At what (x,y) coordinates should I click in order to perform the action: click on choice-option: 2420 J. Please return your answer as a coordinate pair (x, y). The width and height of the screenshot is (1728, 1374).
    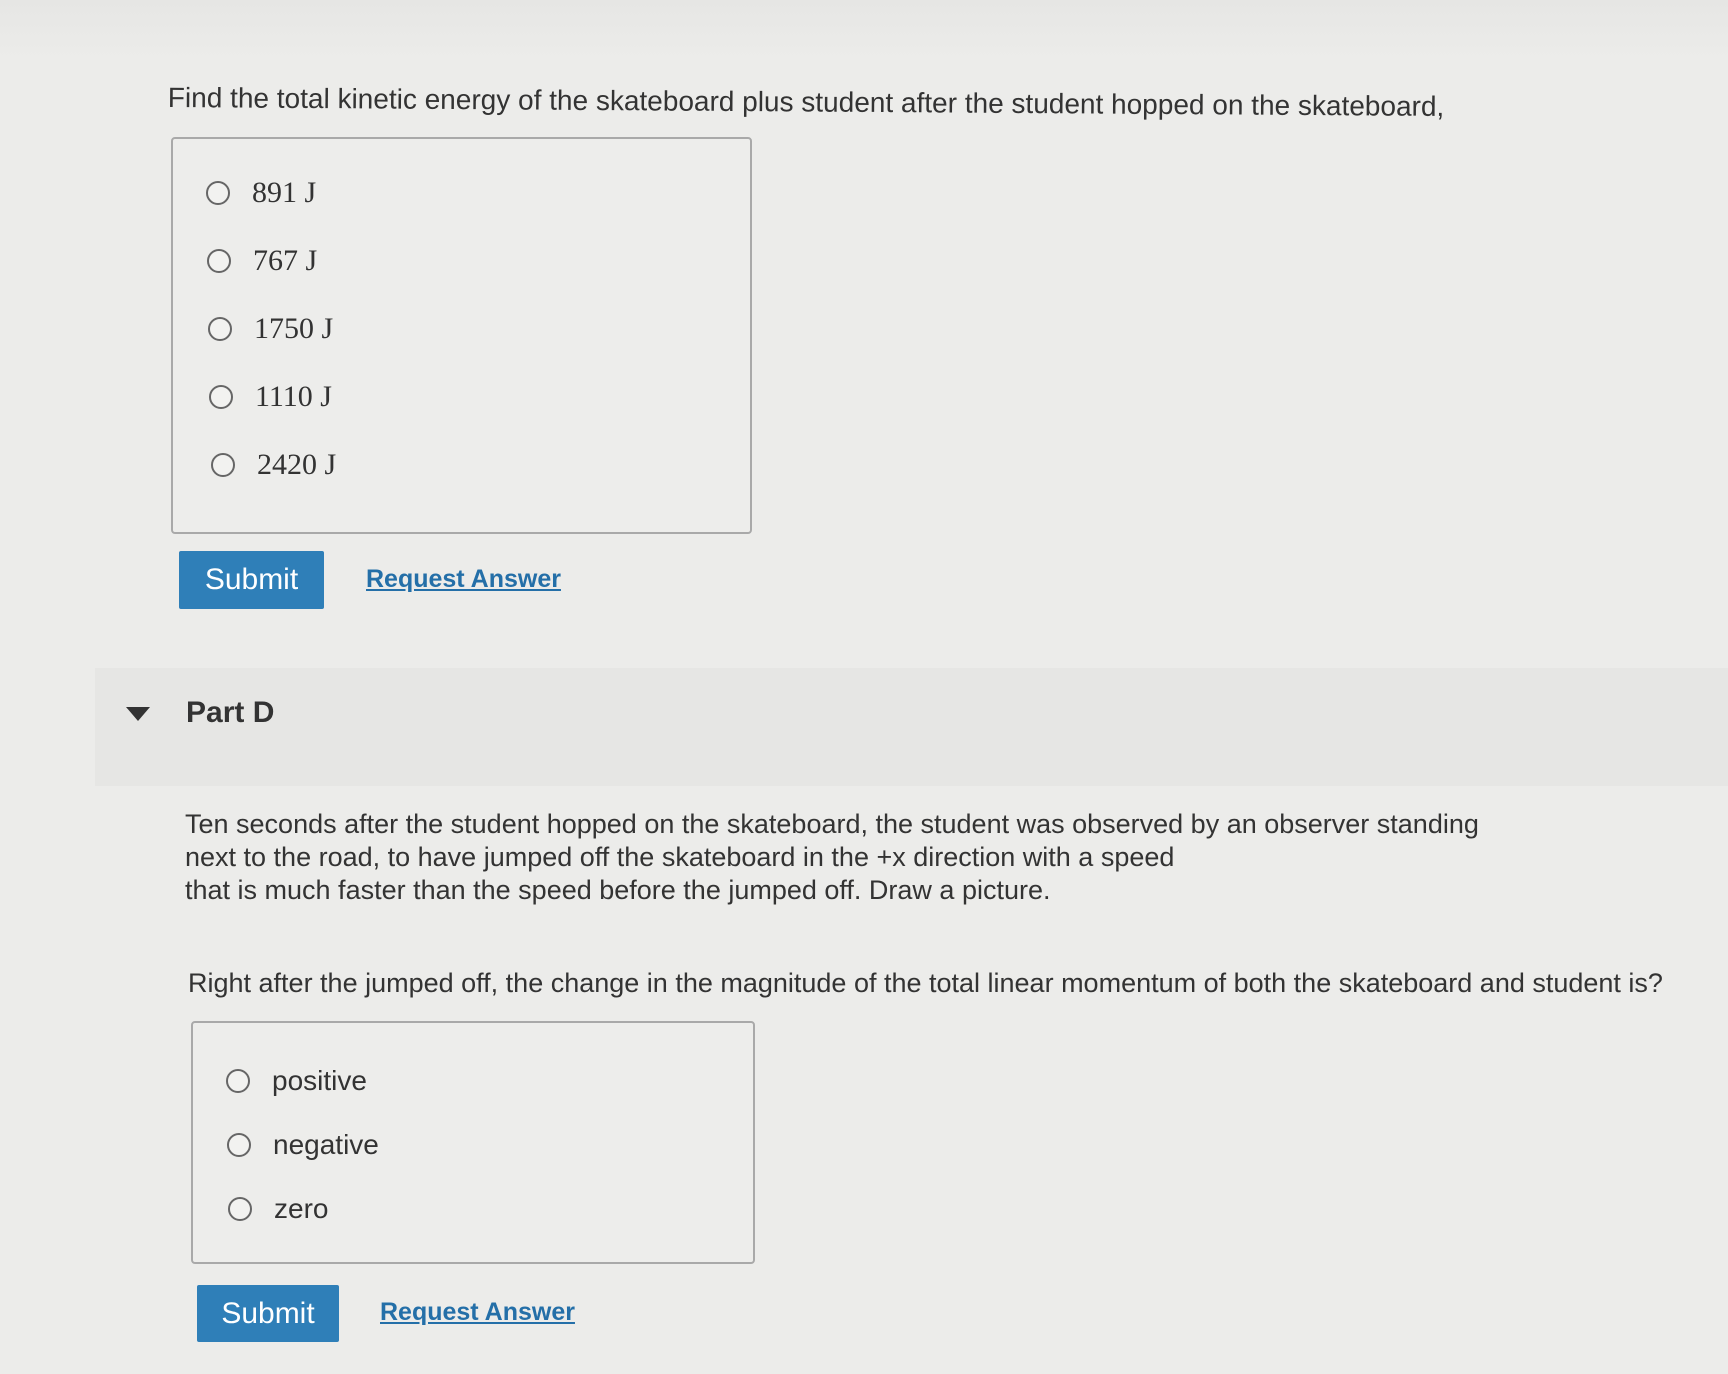
    Looking at the image, I should click on (273, 465).